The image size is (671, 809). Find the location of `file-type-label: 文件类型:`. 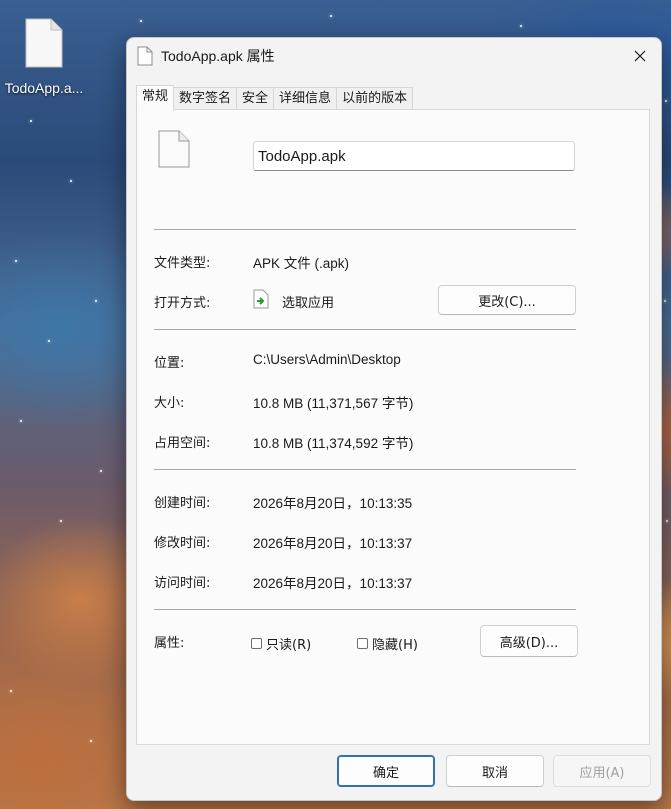

file-type-label: 文件类型: is located at coordinates (182, 263).